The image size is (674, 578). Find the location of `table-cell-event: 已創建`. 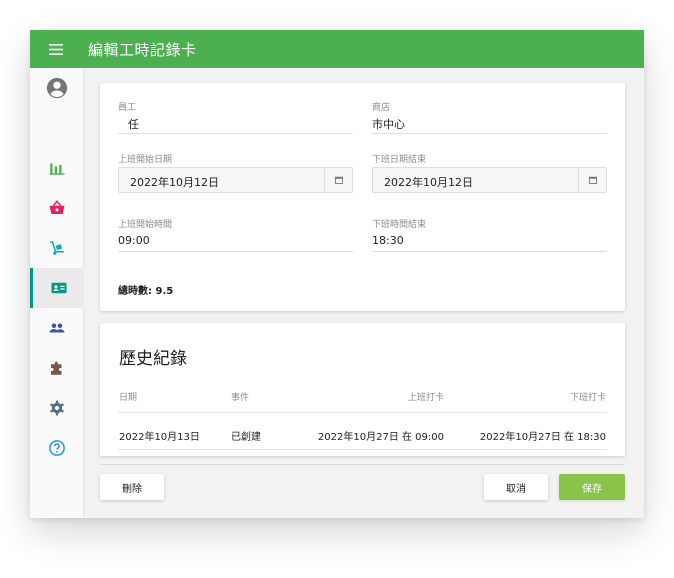

table-cell-event: 已創建 is located at coordinates (246, 437).